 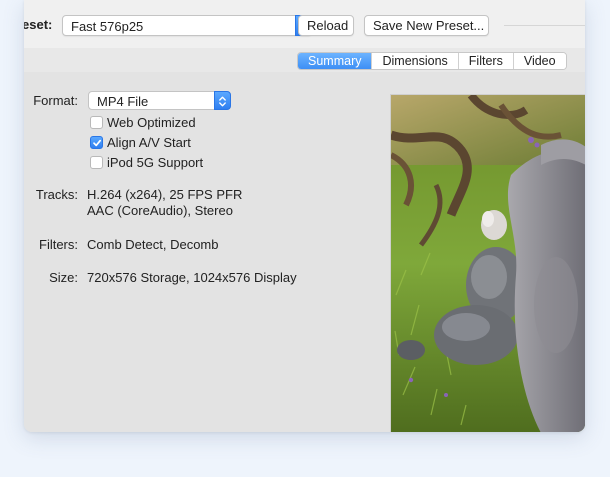 I want to click on preset-select: Fast 576p25, so click(x=187, y=25).